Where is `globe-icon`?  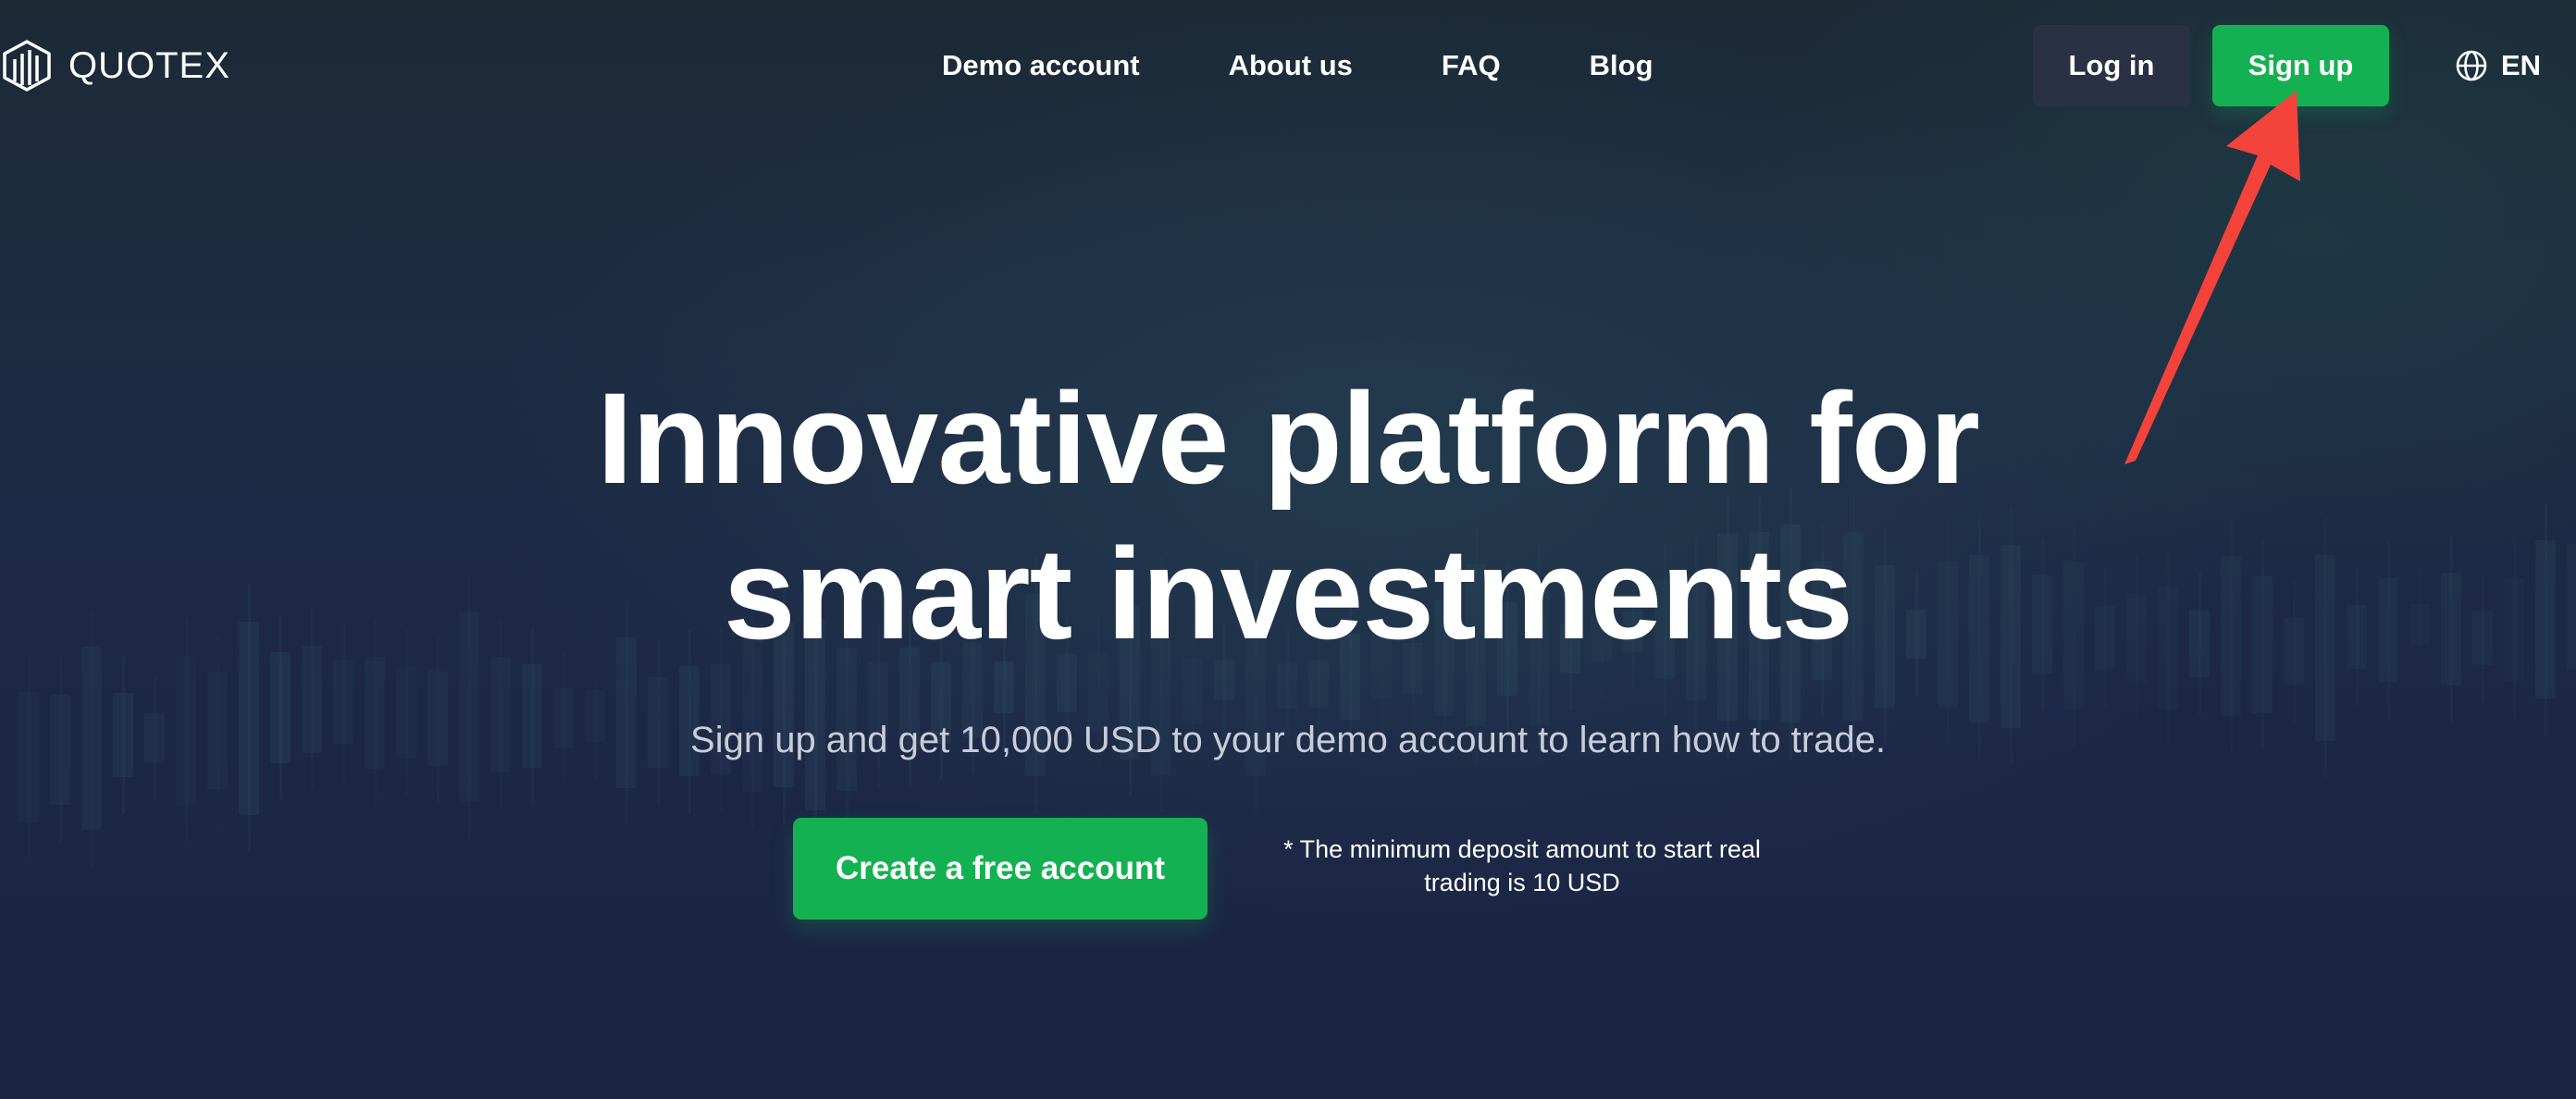
globe-icon is located at coordinates (2471, 65).